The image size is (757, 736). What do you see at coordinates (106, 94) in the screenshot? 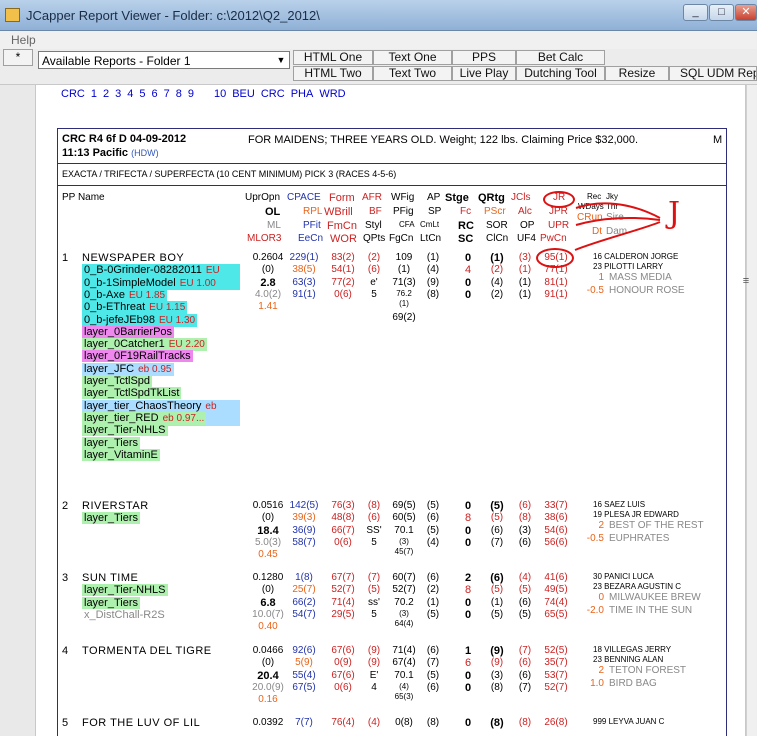
I see `track-link: 2` at bounding box center [106, 94].